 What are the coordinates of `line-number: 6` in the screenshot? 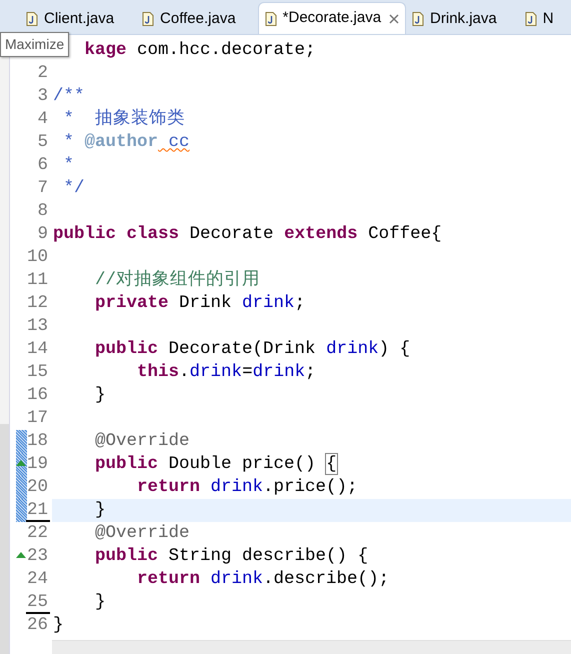 It's located at (42, 166).